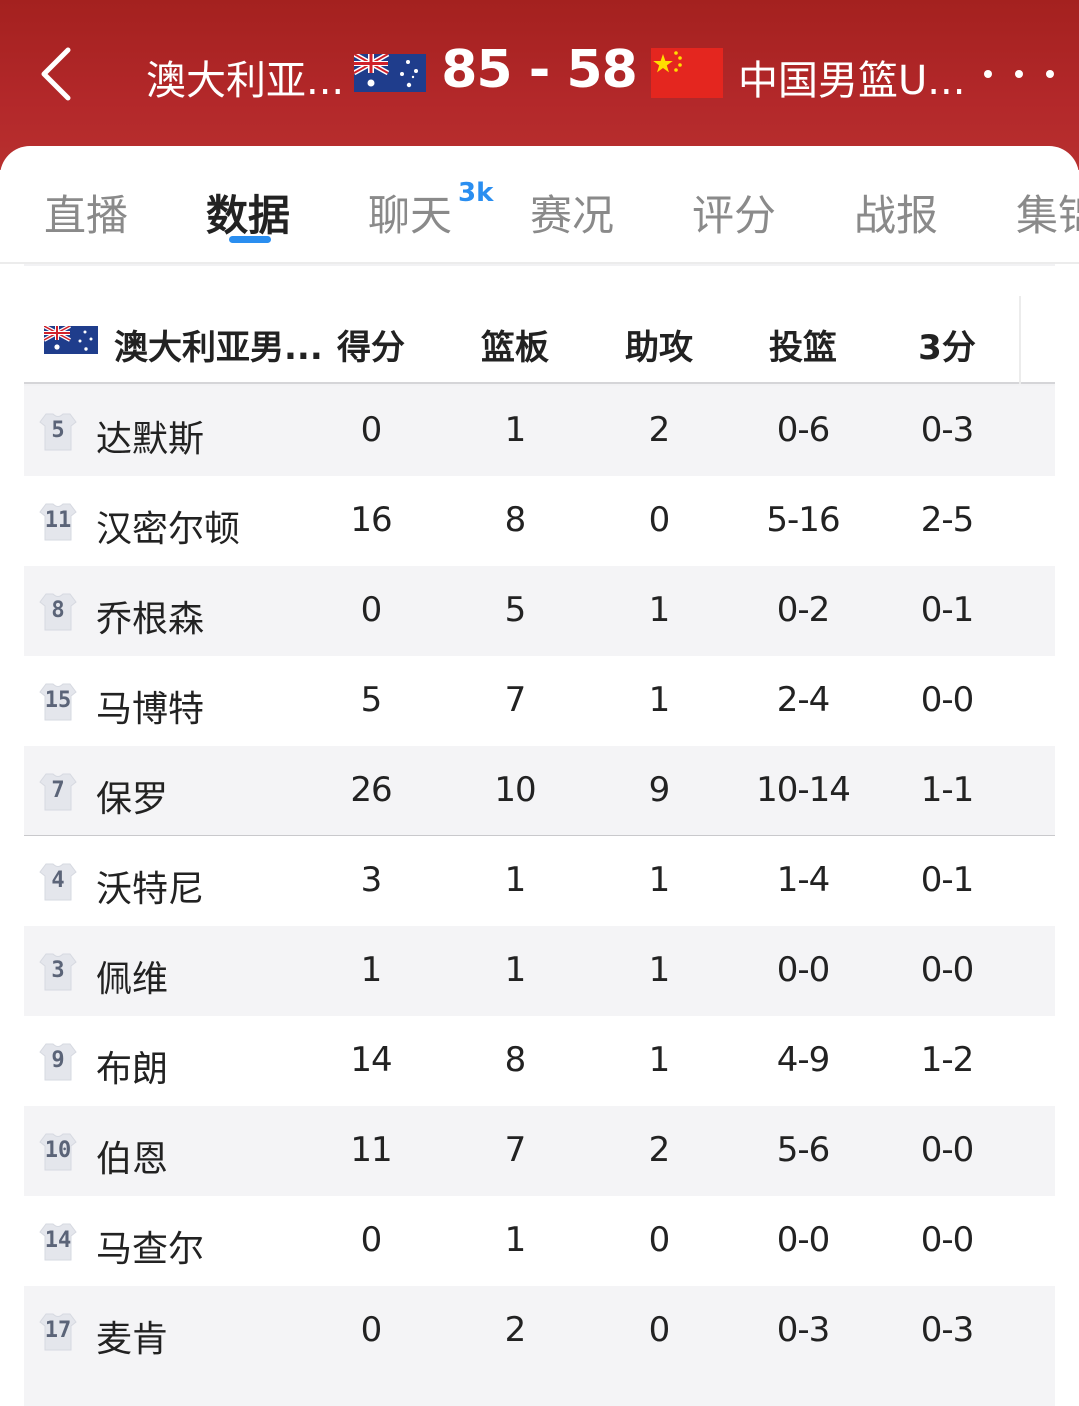 This screenshot has width=1079, height=1406. I want to click on table-row: 15 马博特 5 7 1 2-4 0-0, so click(539, 701).